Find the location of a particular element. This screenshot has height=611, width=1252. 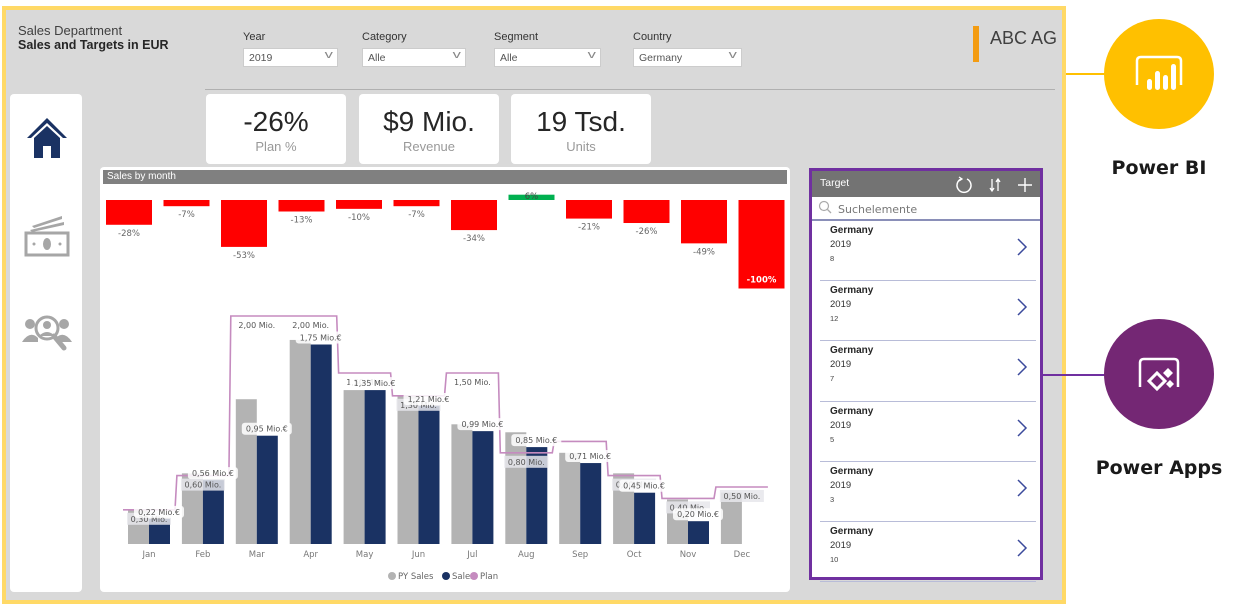

kpi-value: 19 Tsd. is located at coordinates (581, 121).